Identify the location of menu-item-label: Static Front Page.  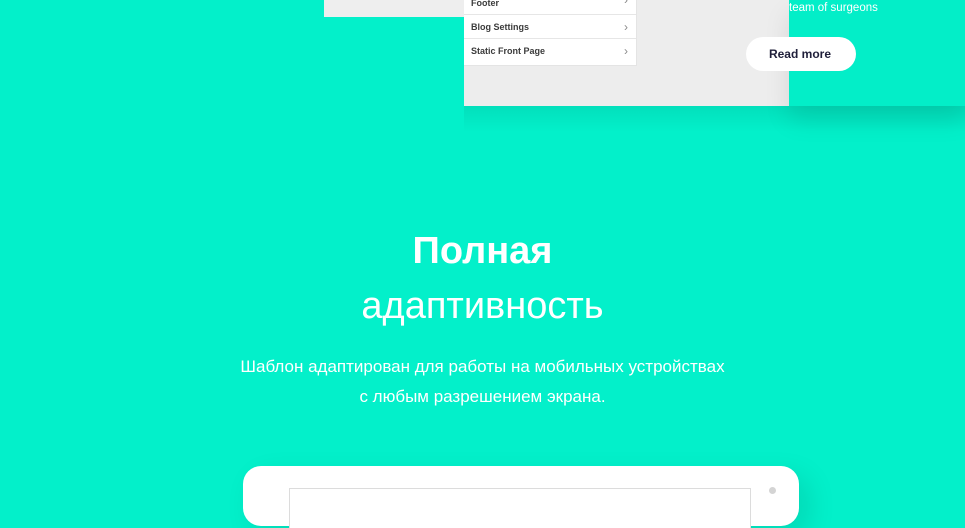
(508, 51).